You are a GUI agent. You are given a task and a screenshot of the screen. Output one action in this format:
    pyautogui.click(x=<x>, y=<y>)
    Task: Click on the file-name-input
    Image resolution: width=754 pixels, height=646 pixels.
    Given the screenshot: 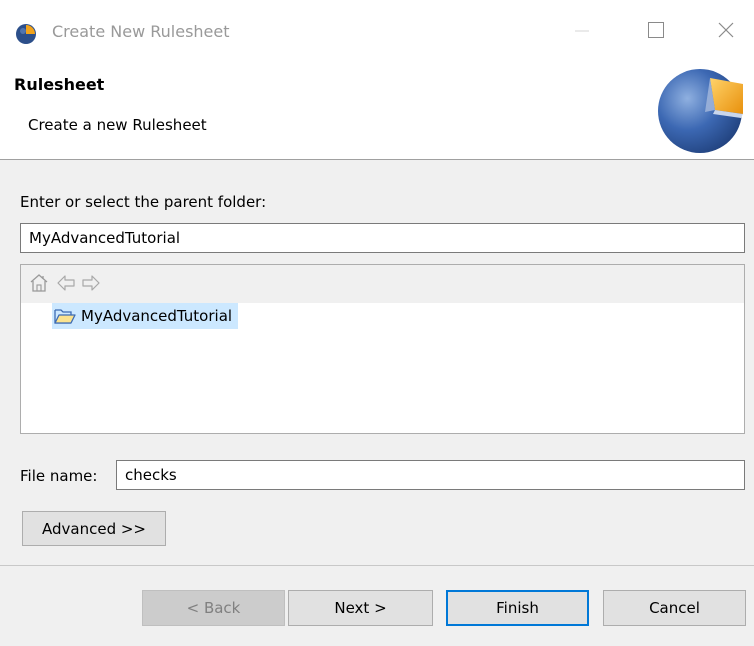 What is the action you would take?
    pyautogui.click(x=430, y=475)
    